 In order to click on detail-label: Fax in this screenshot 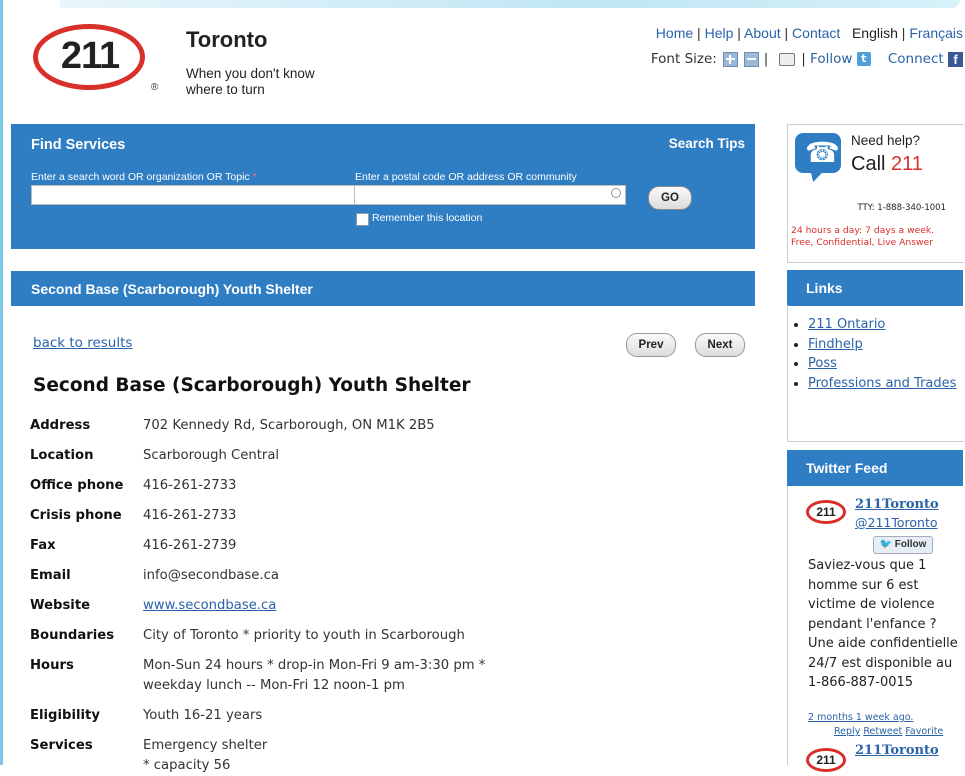, I will do `click(43, 545)`.